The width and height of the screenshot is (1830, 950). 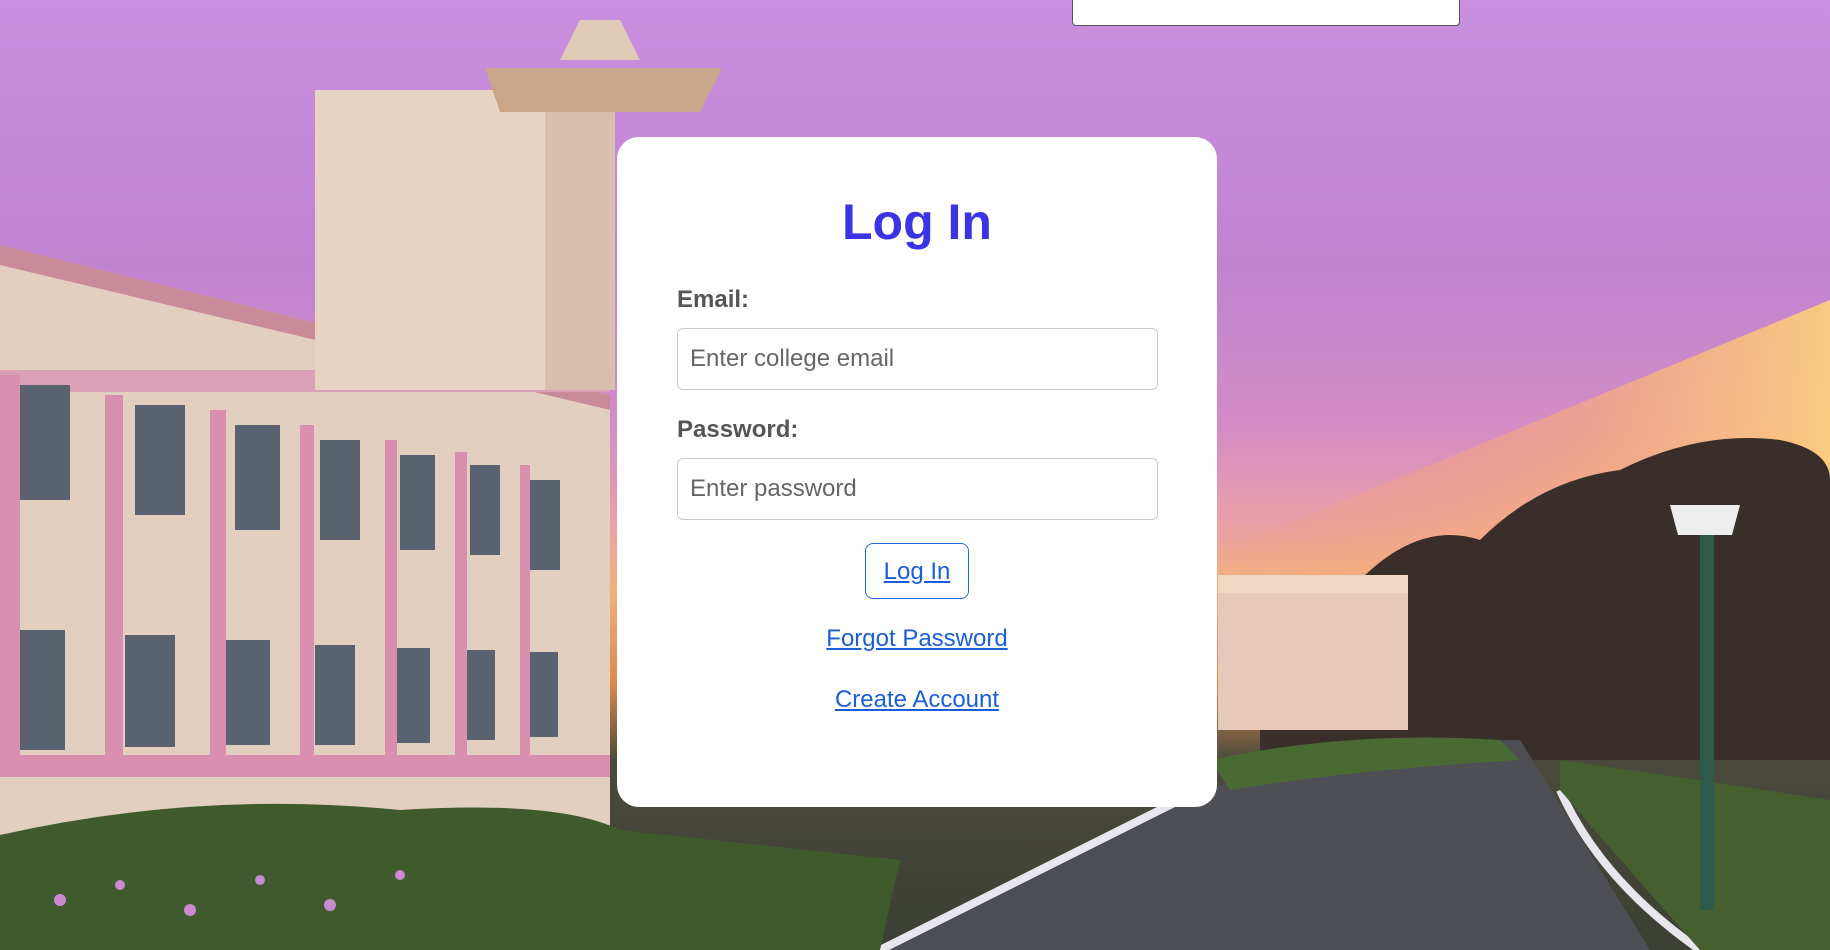 I want to click on forgot-password-link: Forgot Password, so click(x=916, y=638).